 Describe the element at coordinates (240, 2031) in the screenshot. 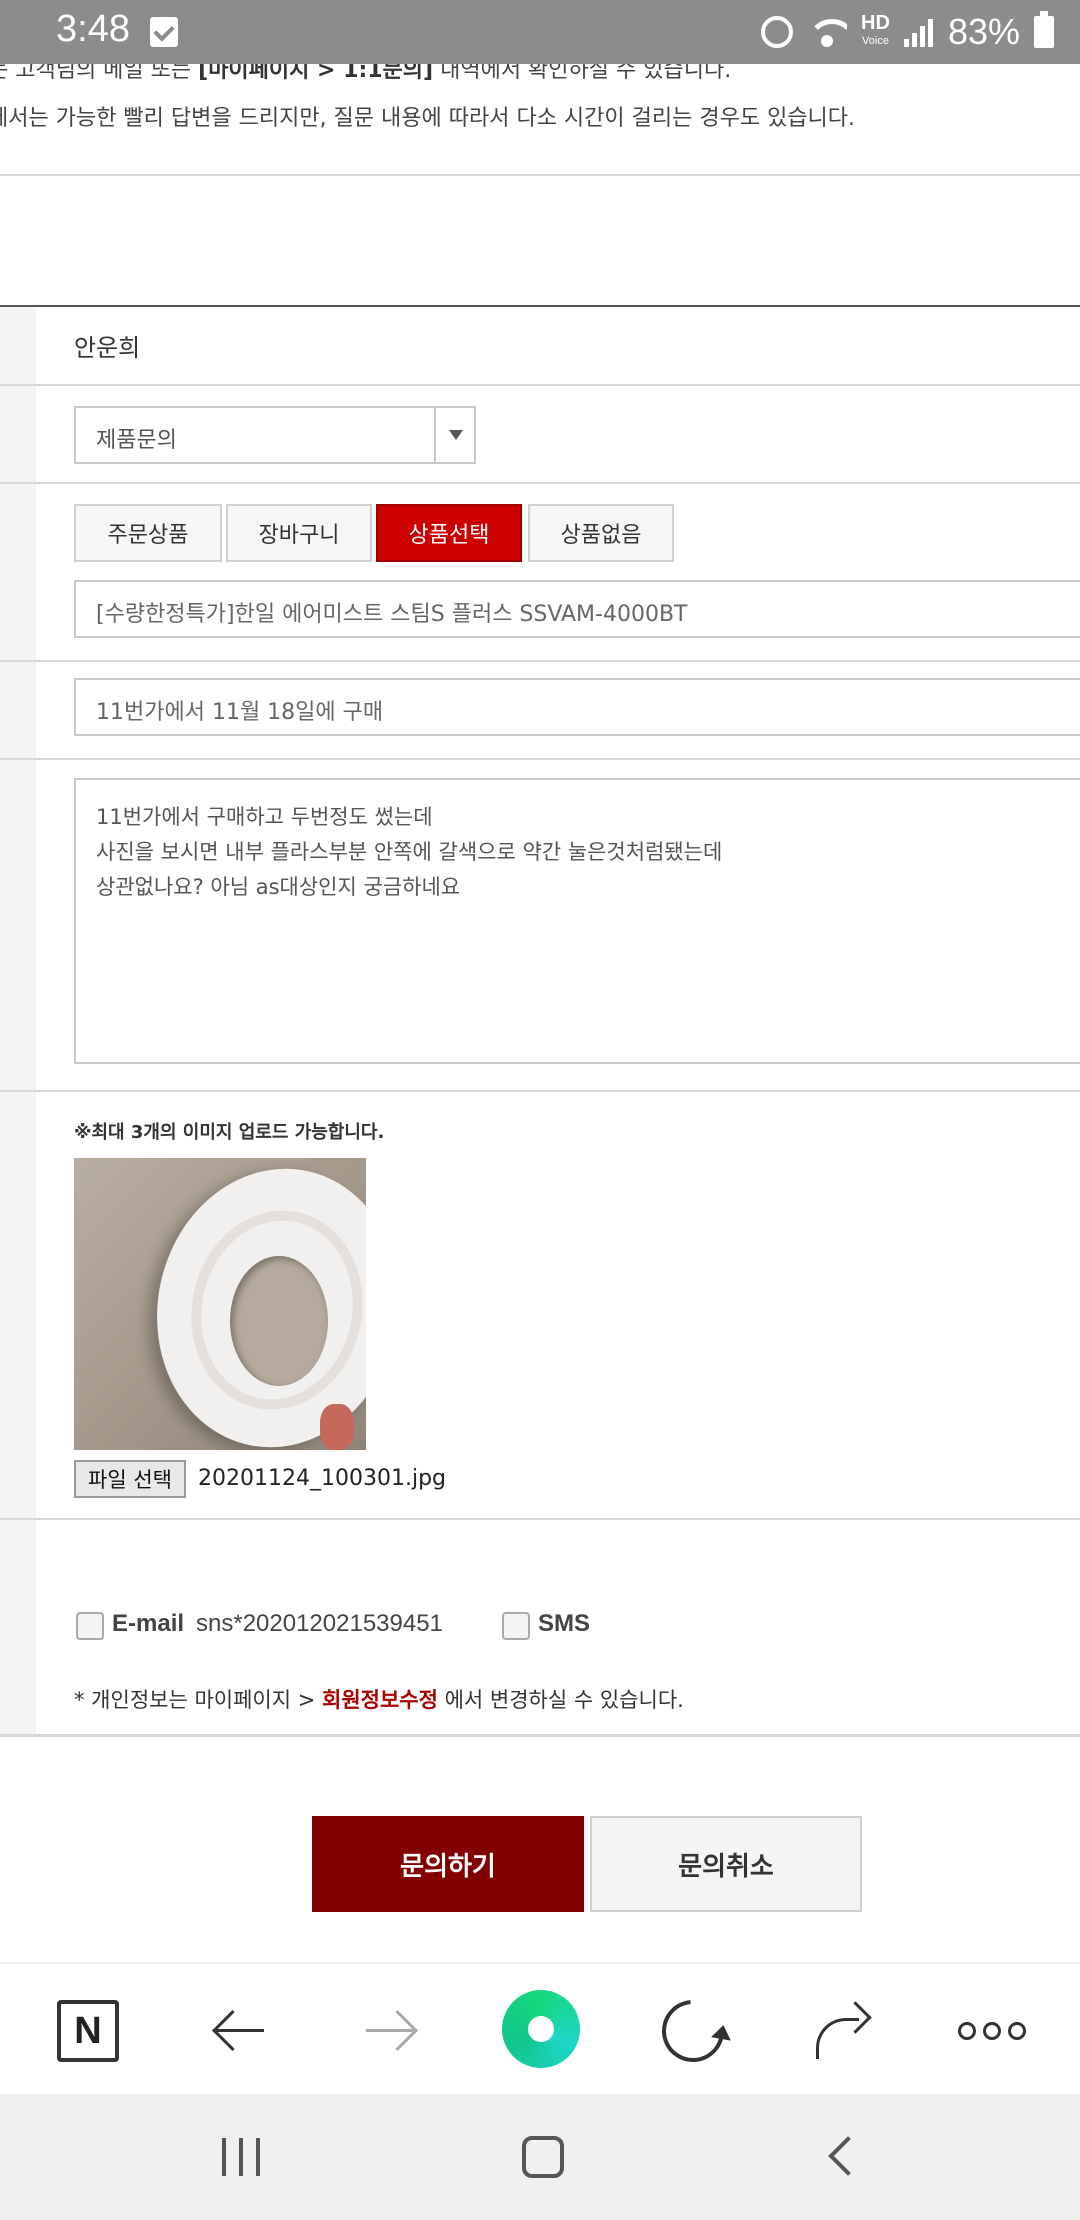

I see `back-arrow-icon` at that location.